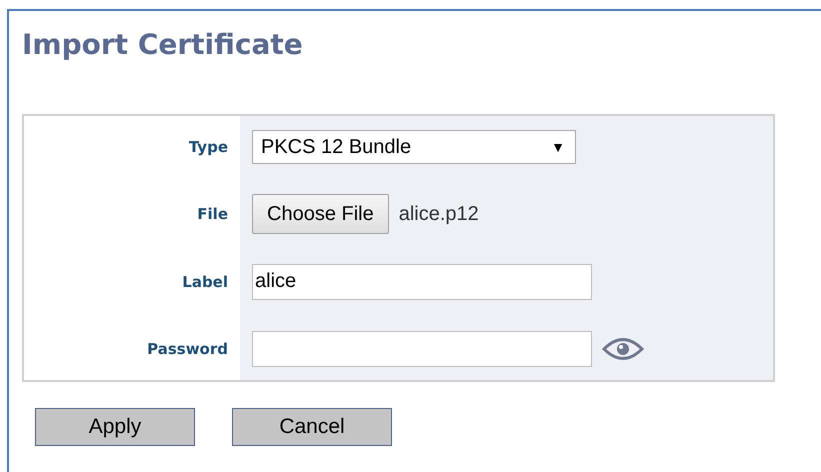 The image size is (821, 472). I want to click on field-label: File, so click(212, 215).